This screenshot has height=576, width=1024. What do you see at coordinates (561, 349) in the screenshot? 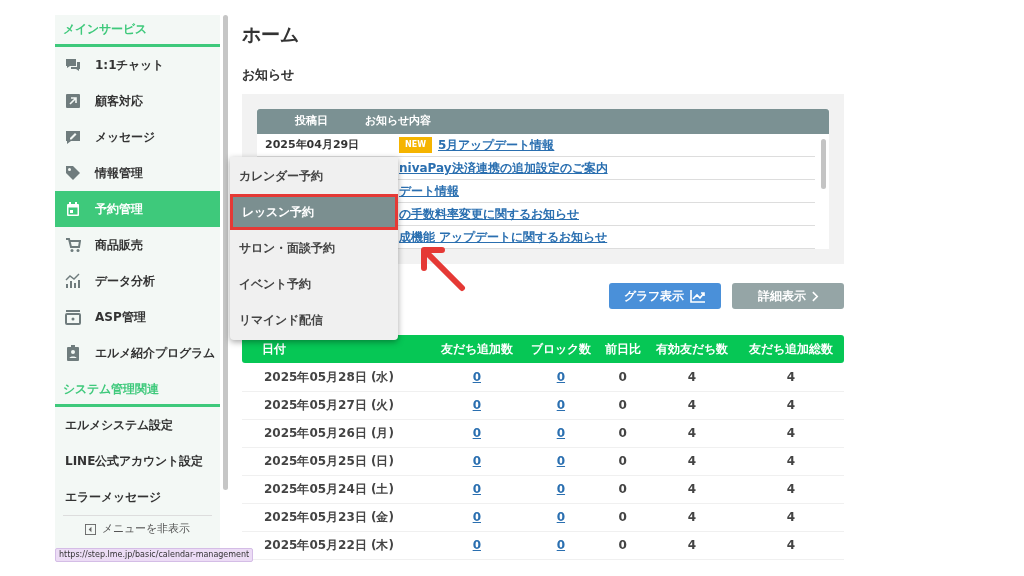
I see `column-header: ブロック数` at bounding box center [561, 349].